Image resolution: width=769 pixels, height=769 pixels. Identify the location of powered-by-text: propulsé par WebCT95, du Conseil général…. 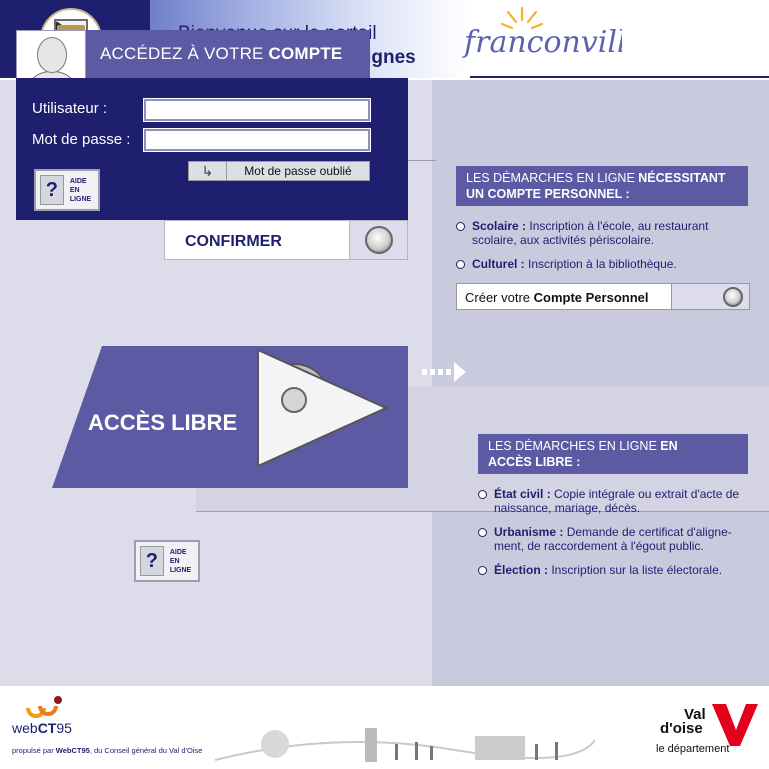
(107, 750).